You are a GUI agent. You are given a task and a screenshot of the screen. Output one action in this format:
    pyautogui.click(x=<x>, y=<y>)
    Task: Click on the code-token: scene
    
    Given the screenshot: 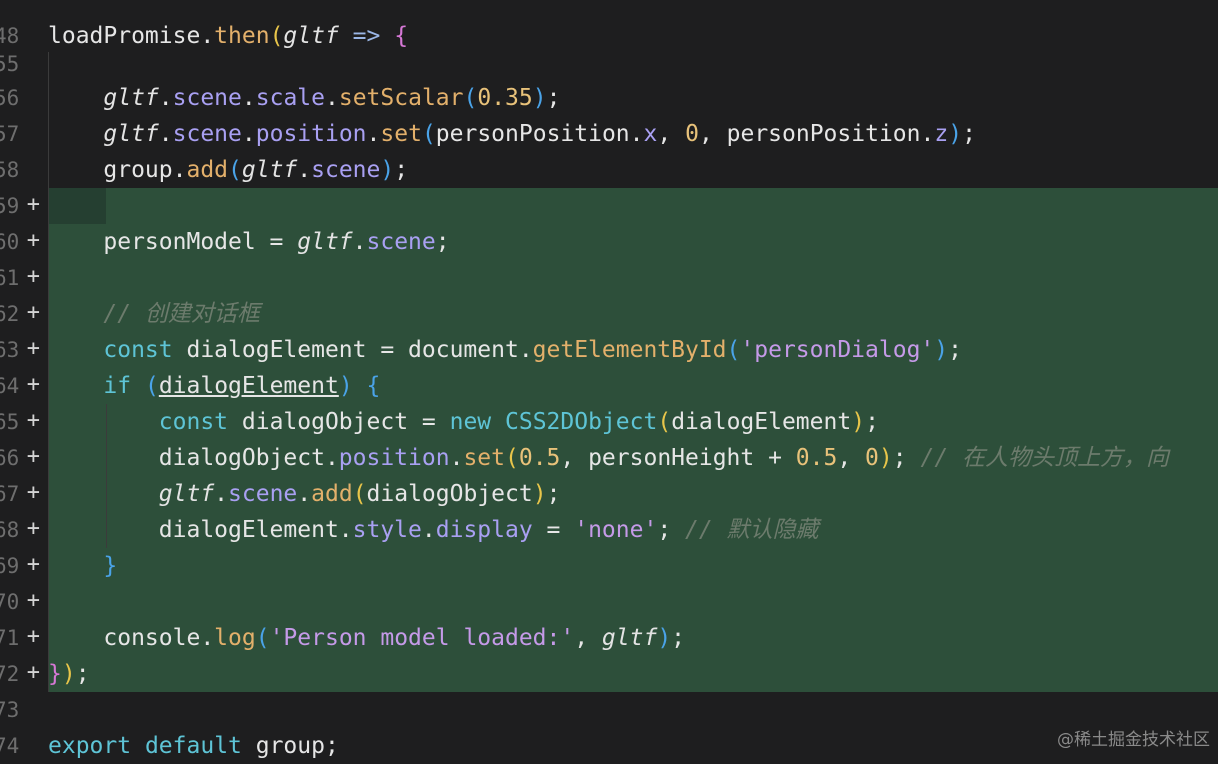 What is the action you would take?
    pyautogui.click(x=401, y=242)
    